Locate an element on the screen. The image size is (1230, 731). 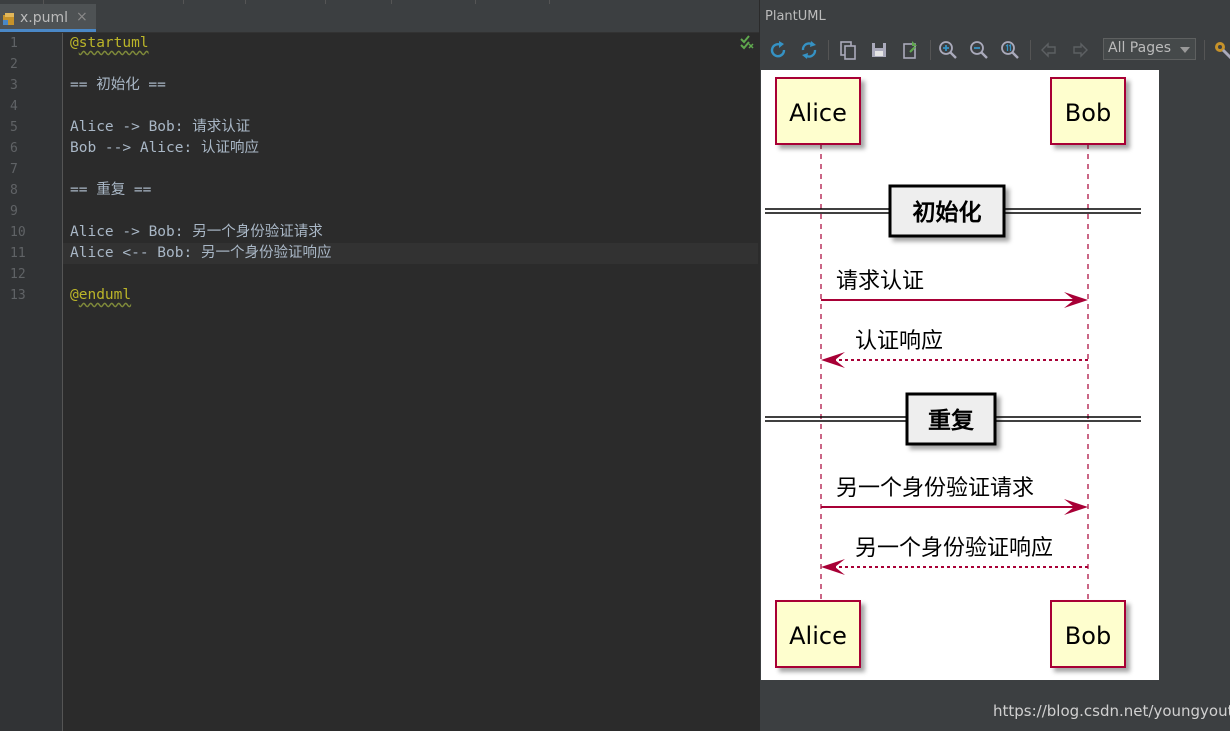
code-line: Alice -> Bob: 请求认证 is located at coordinates (160, 127).